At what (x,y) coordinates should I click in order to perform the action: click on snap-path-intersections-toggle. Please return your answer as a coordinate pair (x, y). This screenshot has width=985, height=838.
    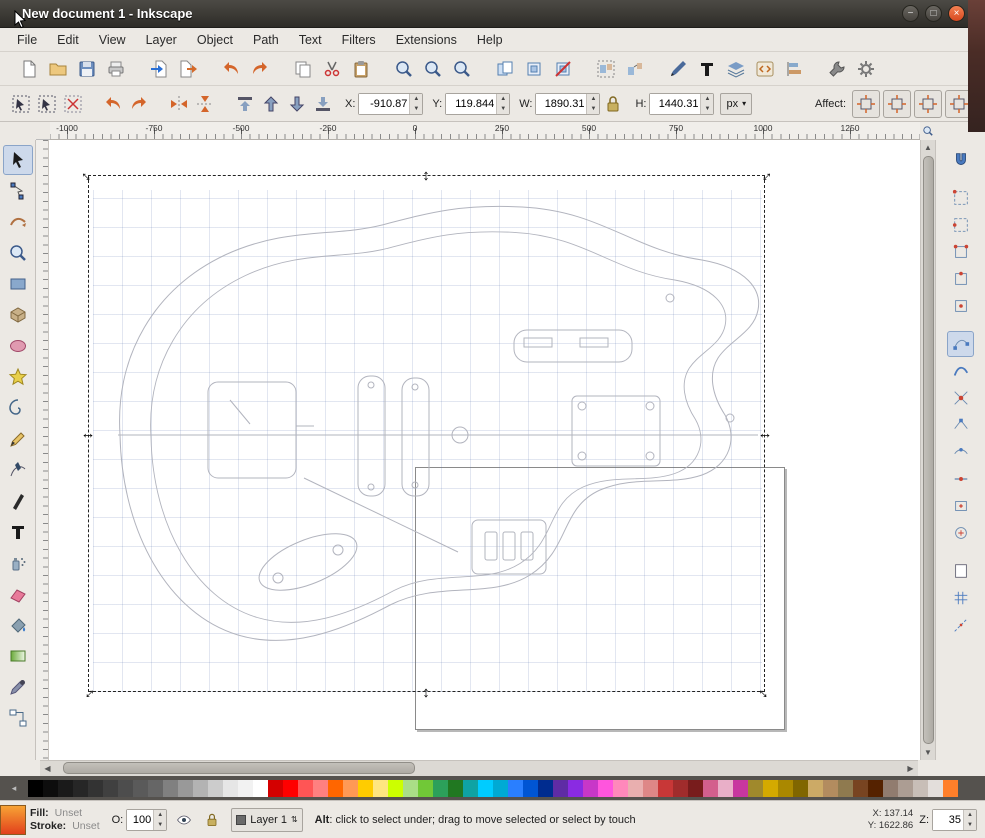
    Looking at the image, I should click on (960, 398).